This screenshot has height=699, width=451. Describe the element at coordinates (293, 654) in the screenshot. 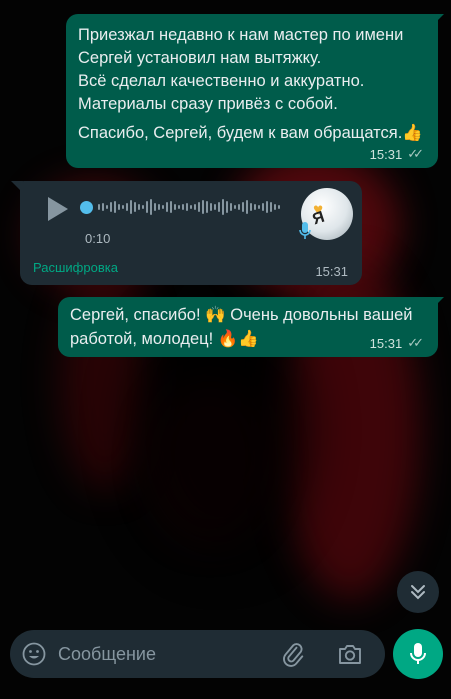

I see `paperclip-icon` at that location.